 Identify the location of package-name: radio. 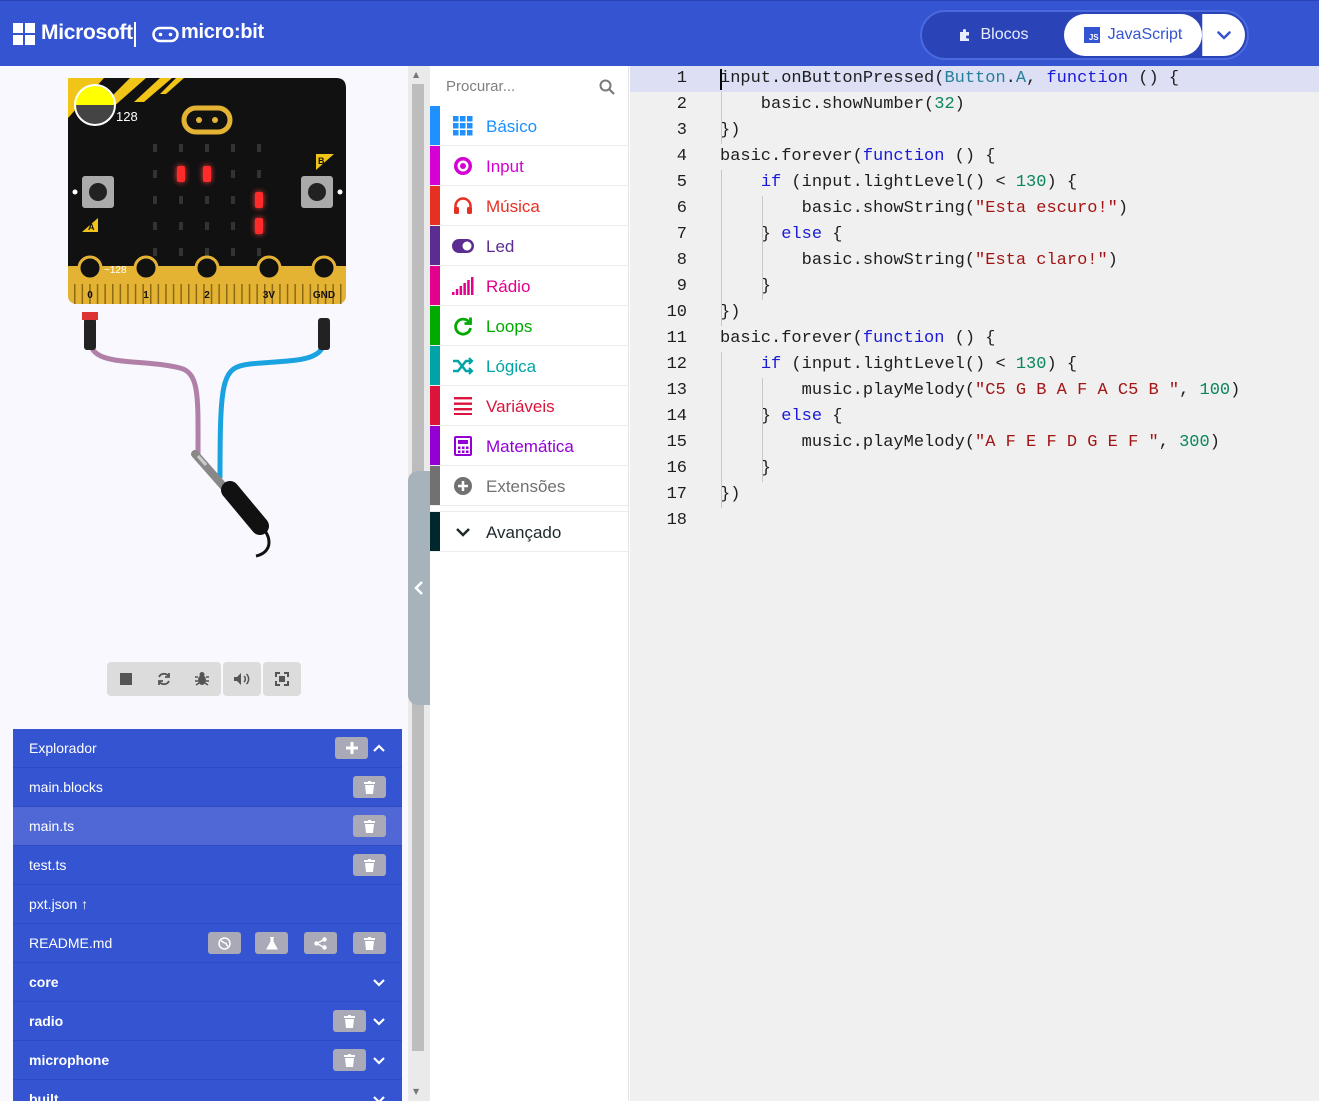
(46, 1021).